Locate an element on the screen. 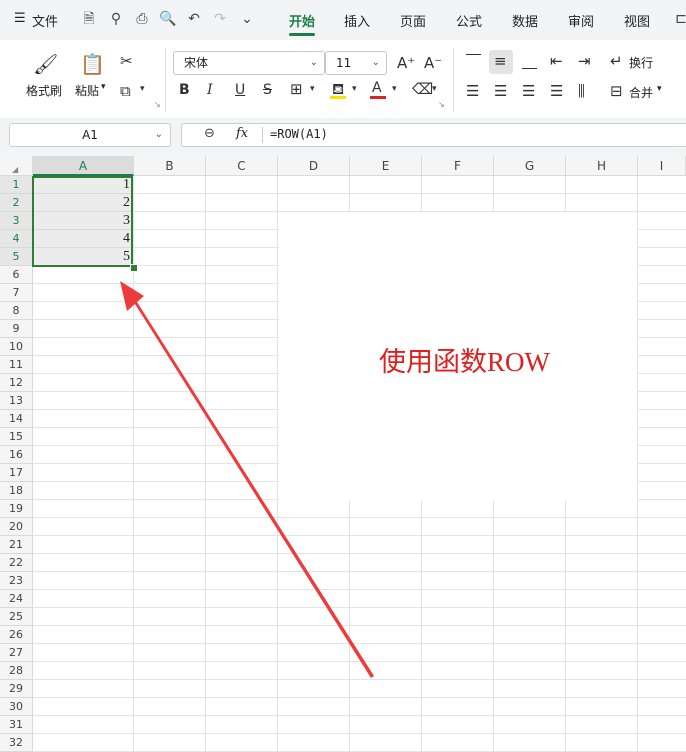  underline-button: U is located at coordinates (240, 90).